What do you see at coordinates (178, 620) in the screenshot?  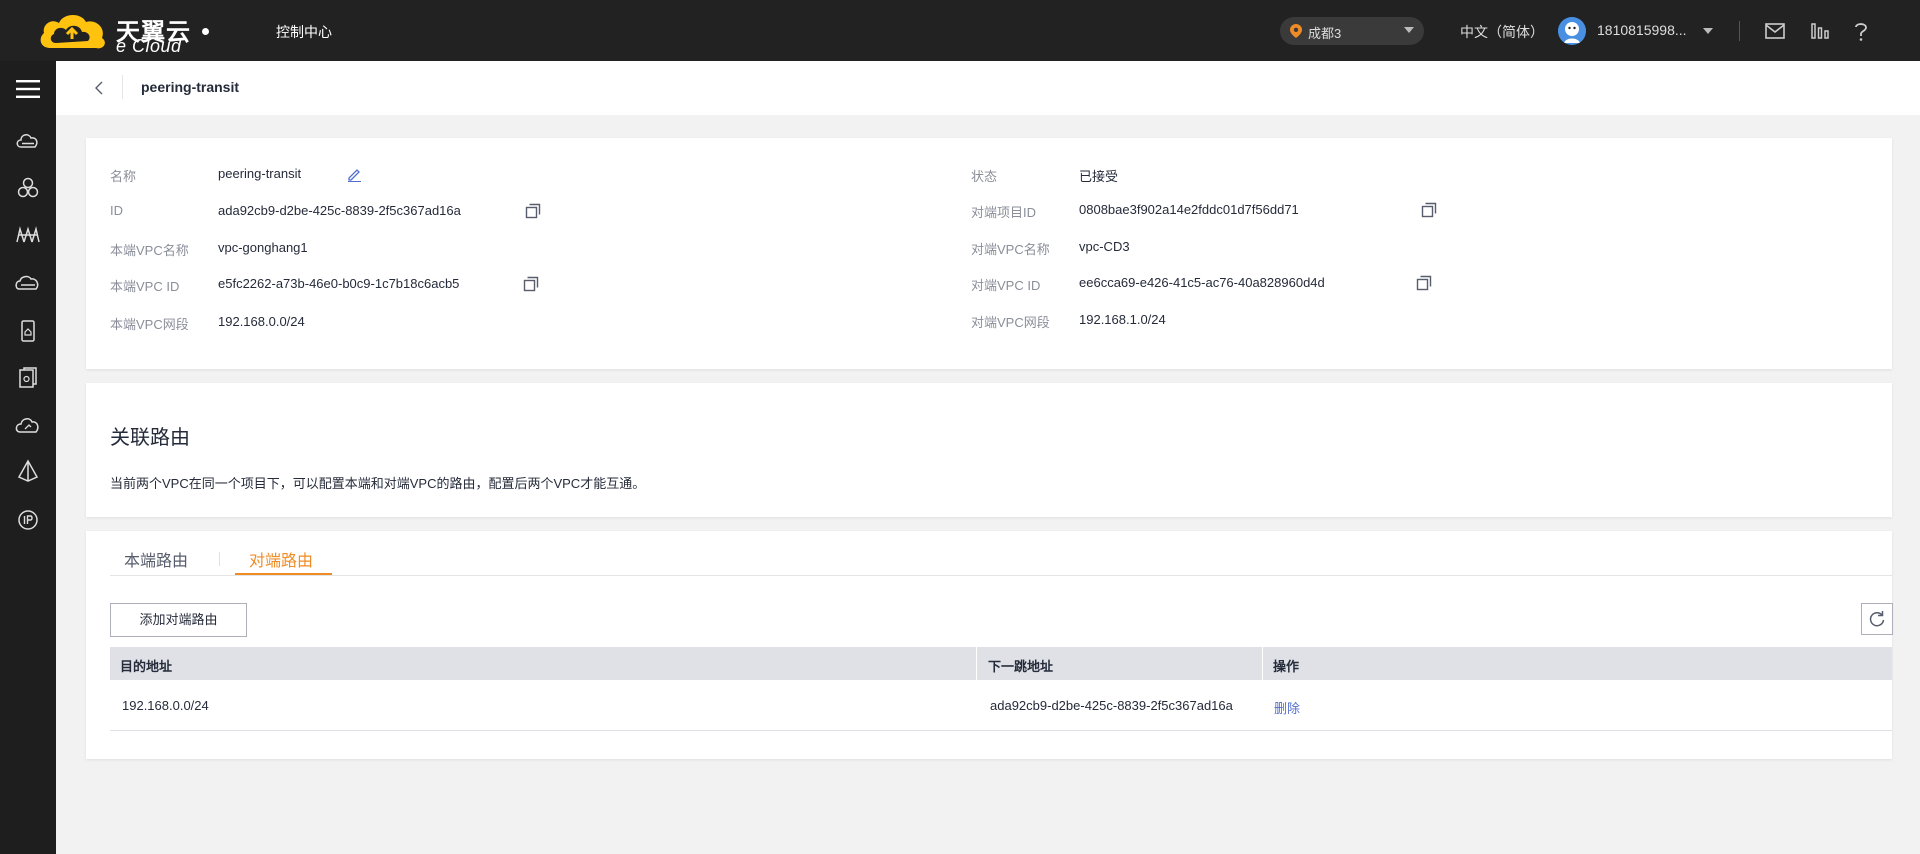 I see `add-peer-route-button: 添加对端路由` at bounding box center [178, 620].